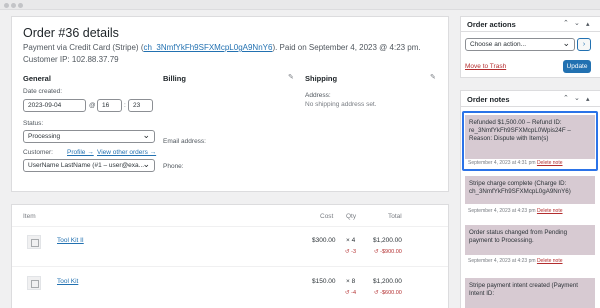 This screenshot has width=600, height=308. Describe the element at coordinates (230, 226) in the screenshot. I see `items-header-divider` at that location.